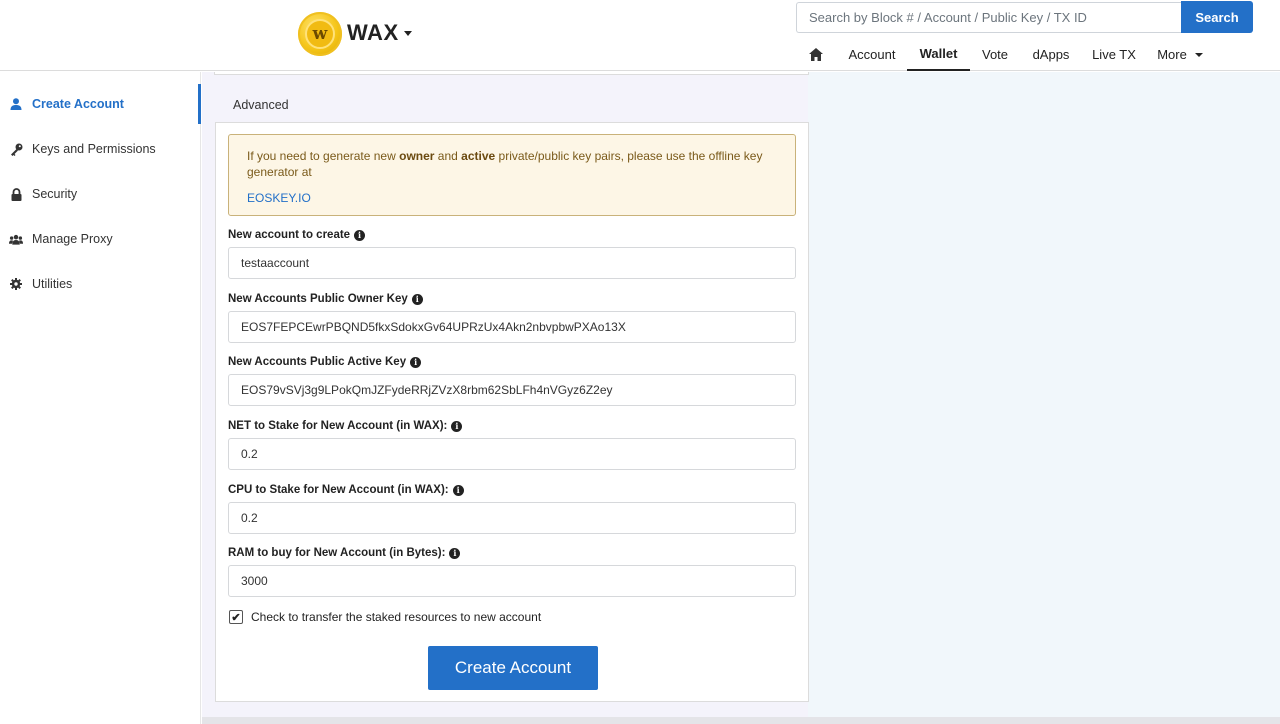 The height and width of the screenshot is (724, 1280). What do you see at coordinates (512, 390) in the screenshot?
I see `active-key-input` at bounding box center [512, 390].